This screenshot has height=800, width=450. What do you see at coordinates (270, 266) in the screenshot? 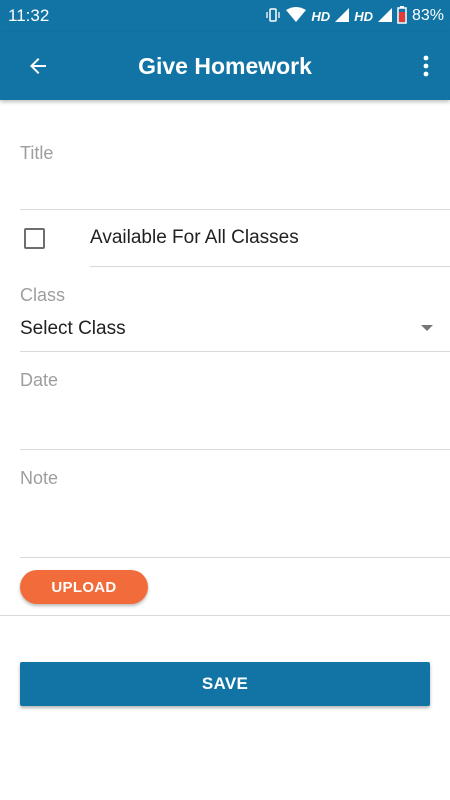
I see `all-classes-underline` at bounding box center [270, 266].